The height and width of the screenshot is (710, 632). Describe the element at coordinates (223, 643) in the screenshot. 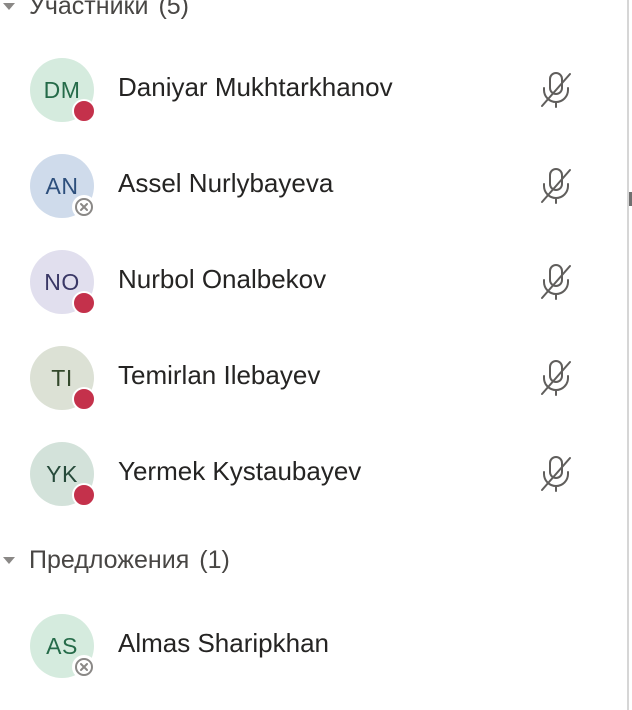

I see `participant-name: Almas Sharipkhan` at that location.